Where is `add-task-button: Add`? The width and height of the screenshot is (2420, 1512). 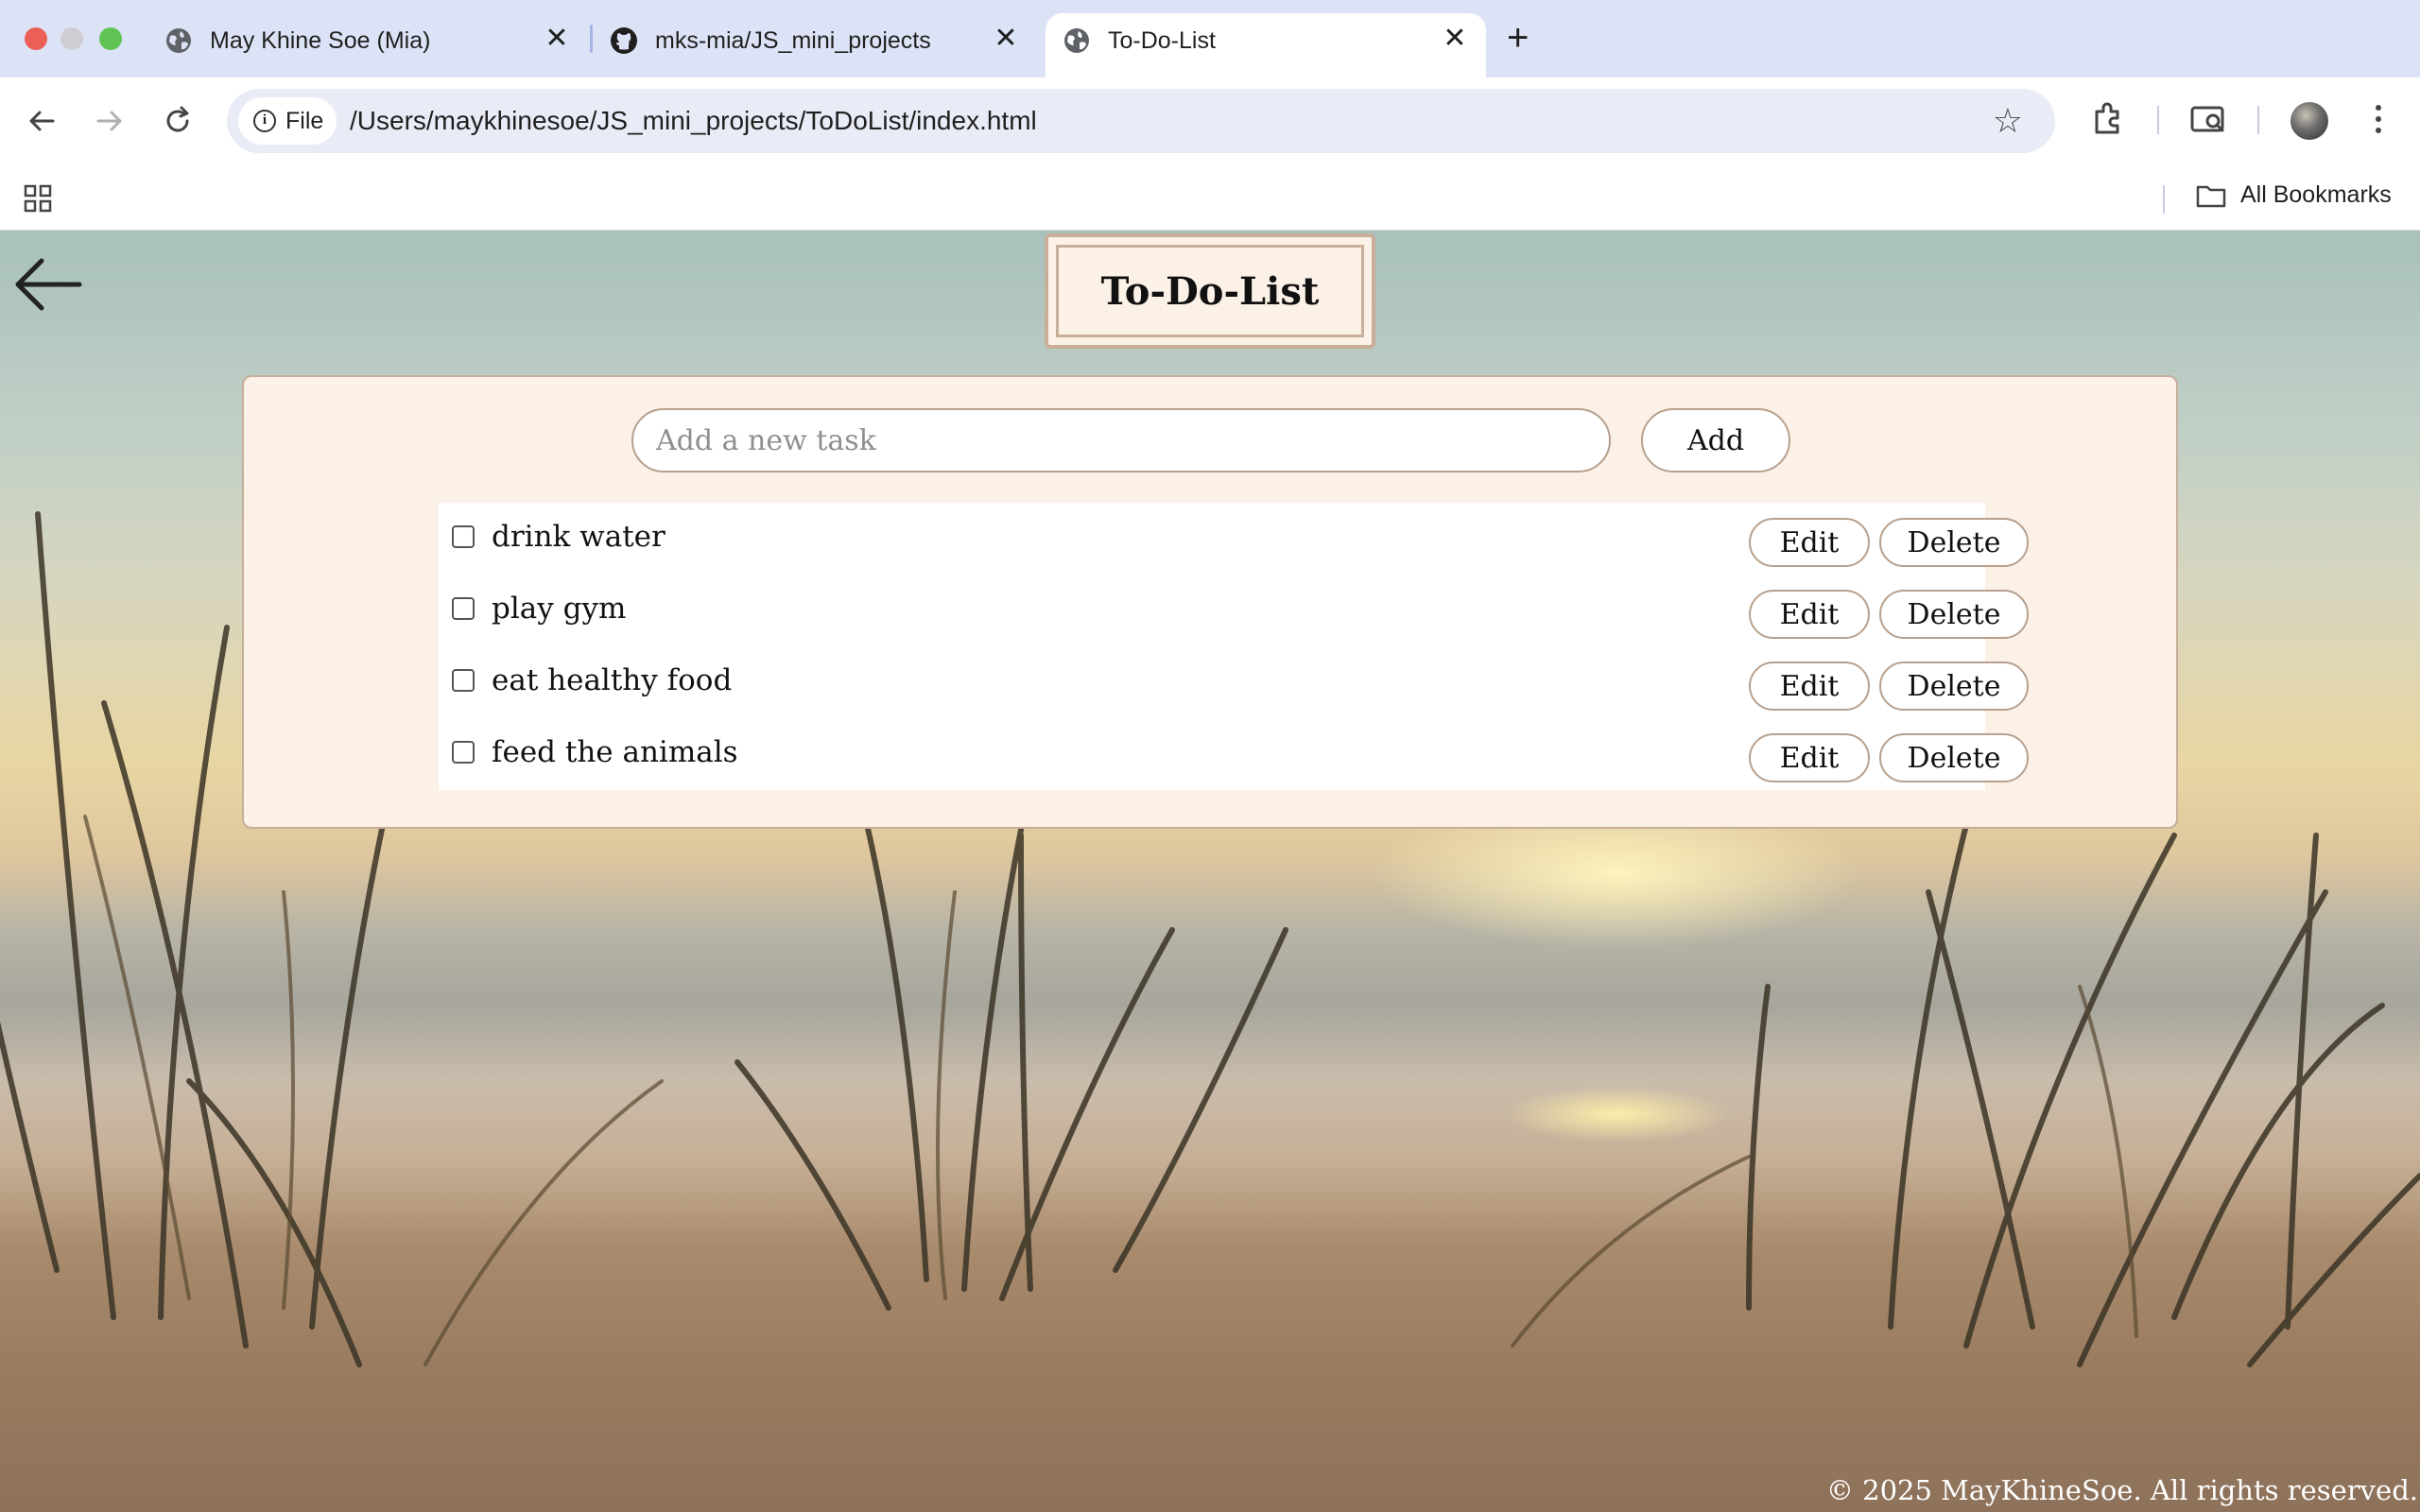
add-task-button: Add is located at coordinates (1715, 440).